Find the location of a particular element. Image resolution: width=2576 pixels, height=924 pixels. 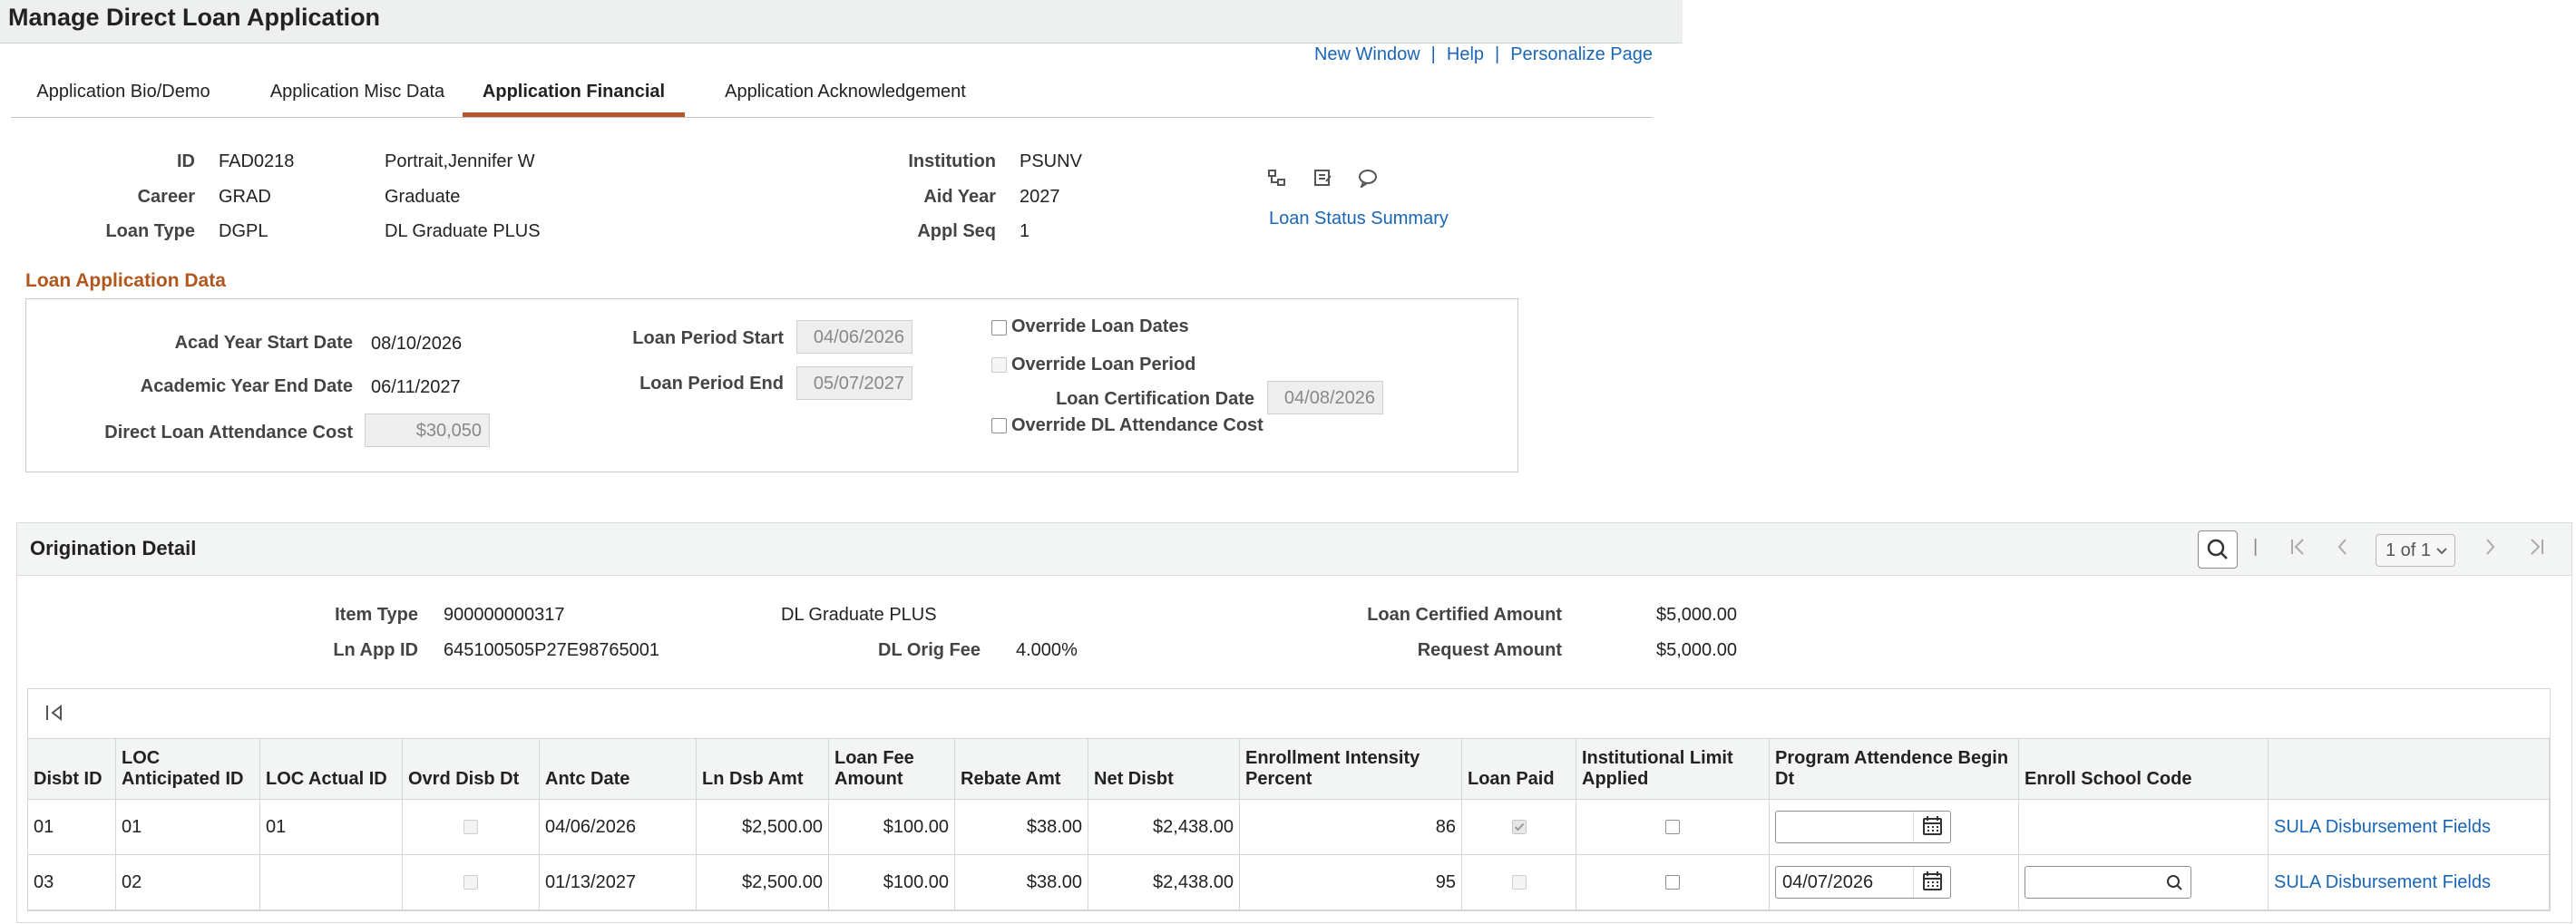

program-attendence-begin-dt-cell: 04/07/2026 is located at coordinates (1894, 882).